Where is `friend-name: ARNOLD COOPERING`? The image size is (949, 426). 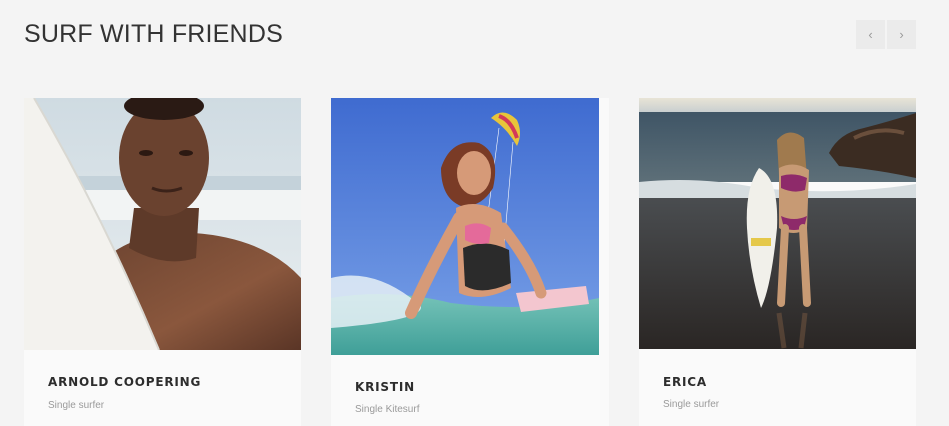 friend-name: ARNOLD COOPERING is located at coordinates (125, 382).